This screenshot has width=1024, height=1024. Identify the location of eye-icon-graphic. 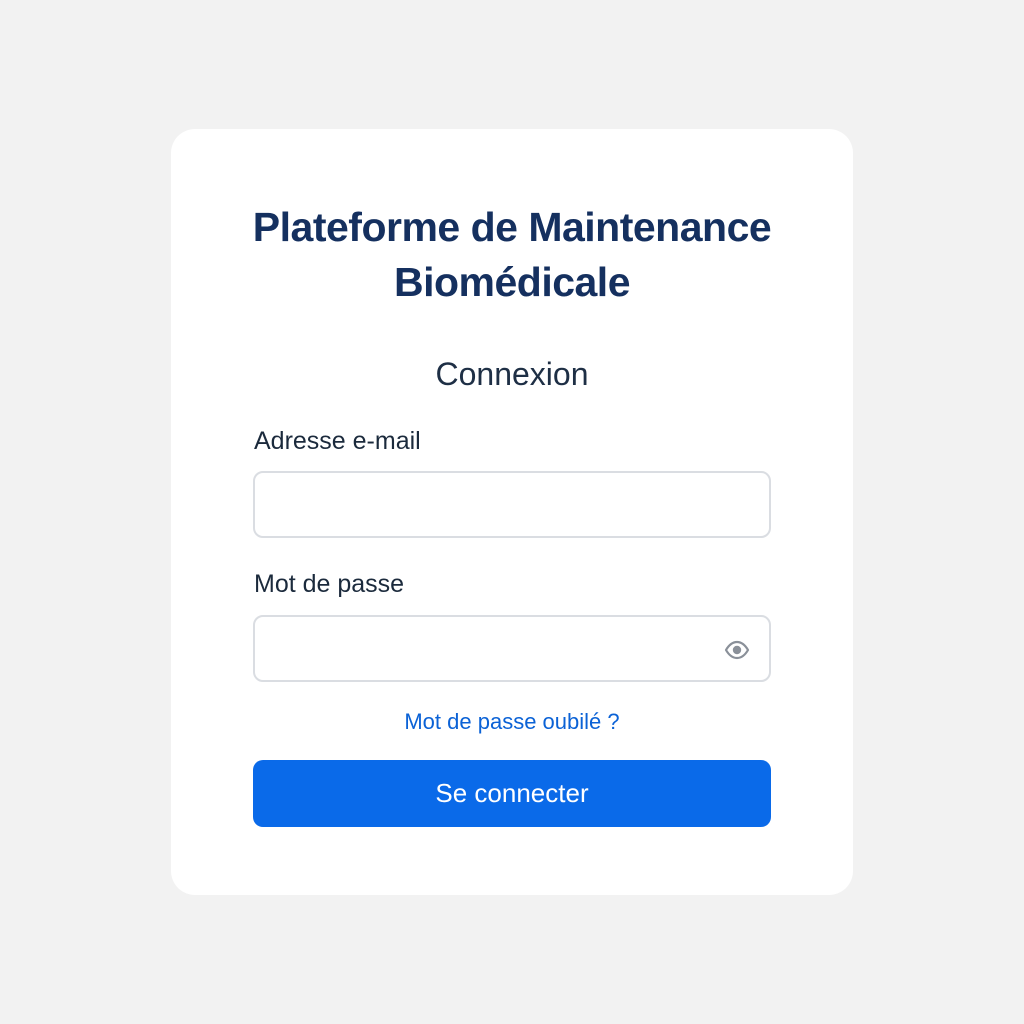
(737, 650).